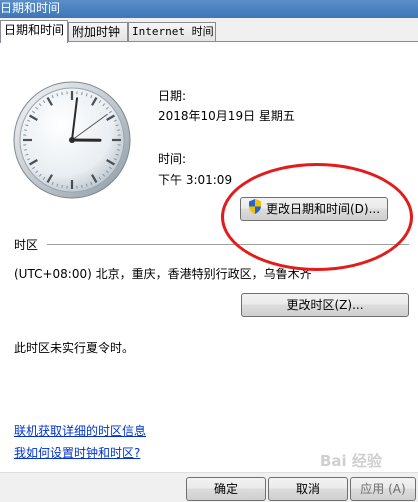  I want to click on timezone-divider, so click(228, 244).